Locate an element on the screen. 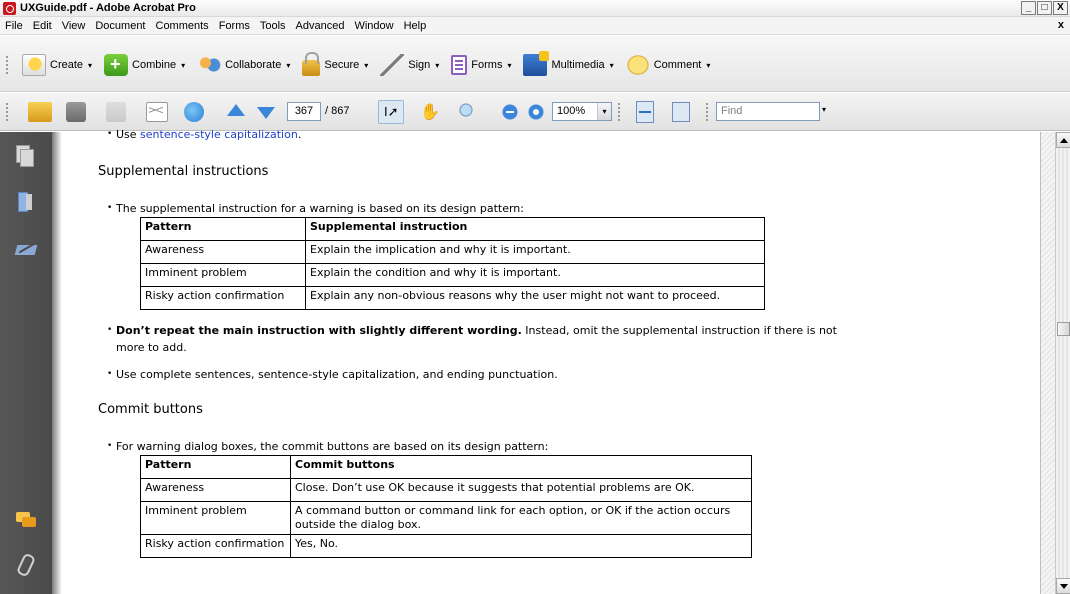 The width and height of the screenshot is (1070, 594). bookmarks-icon is located at coordinates (26, 203).